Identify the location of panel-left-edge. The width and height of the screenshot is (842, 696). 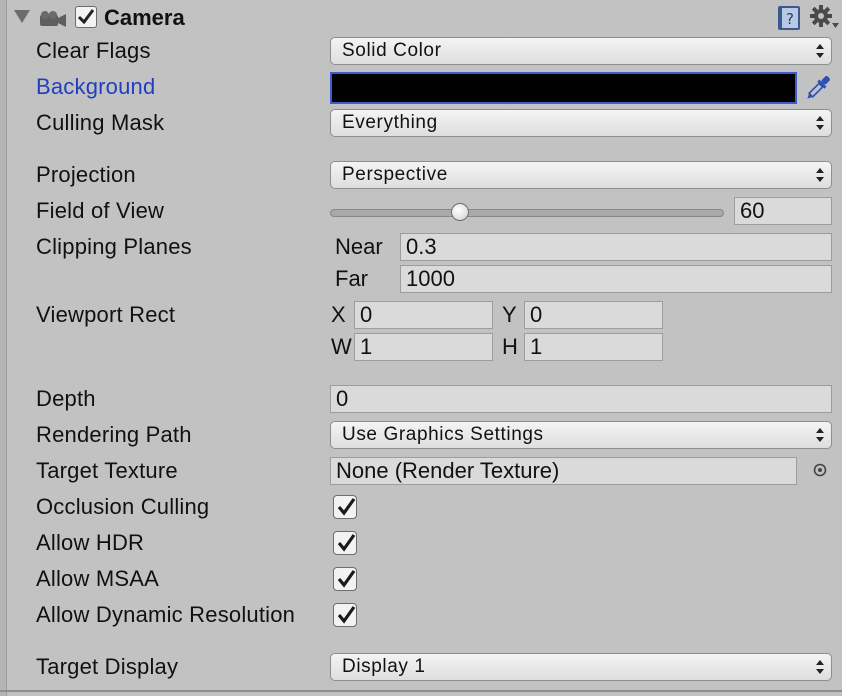
(3, 348).